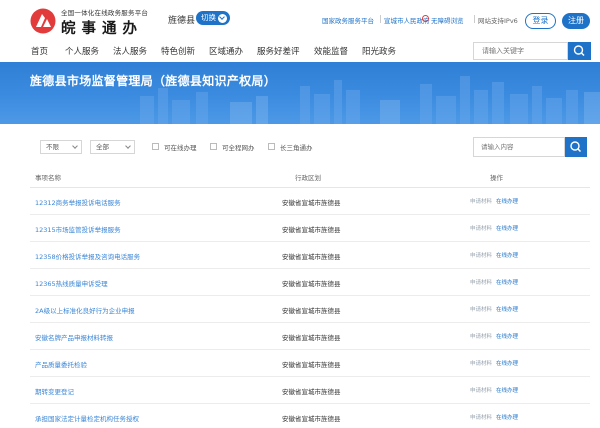 This screenshot has height=428, width=600. Describe the element at coordinates (379, 51) in the screenshot. I see `nav-item-open-gov: 阳光政务` at that location.